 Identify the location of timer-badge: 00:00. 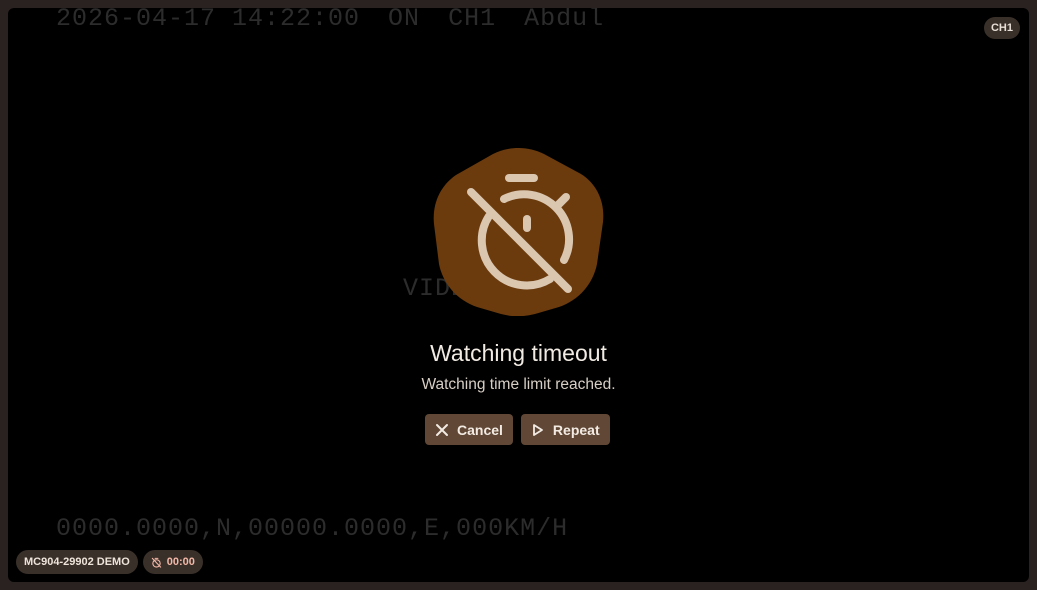
(172, 562).